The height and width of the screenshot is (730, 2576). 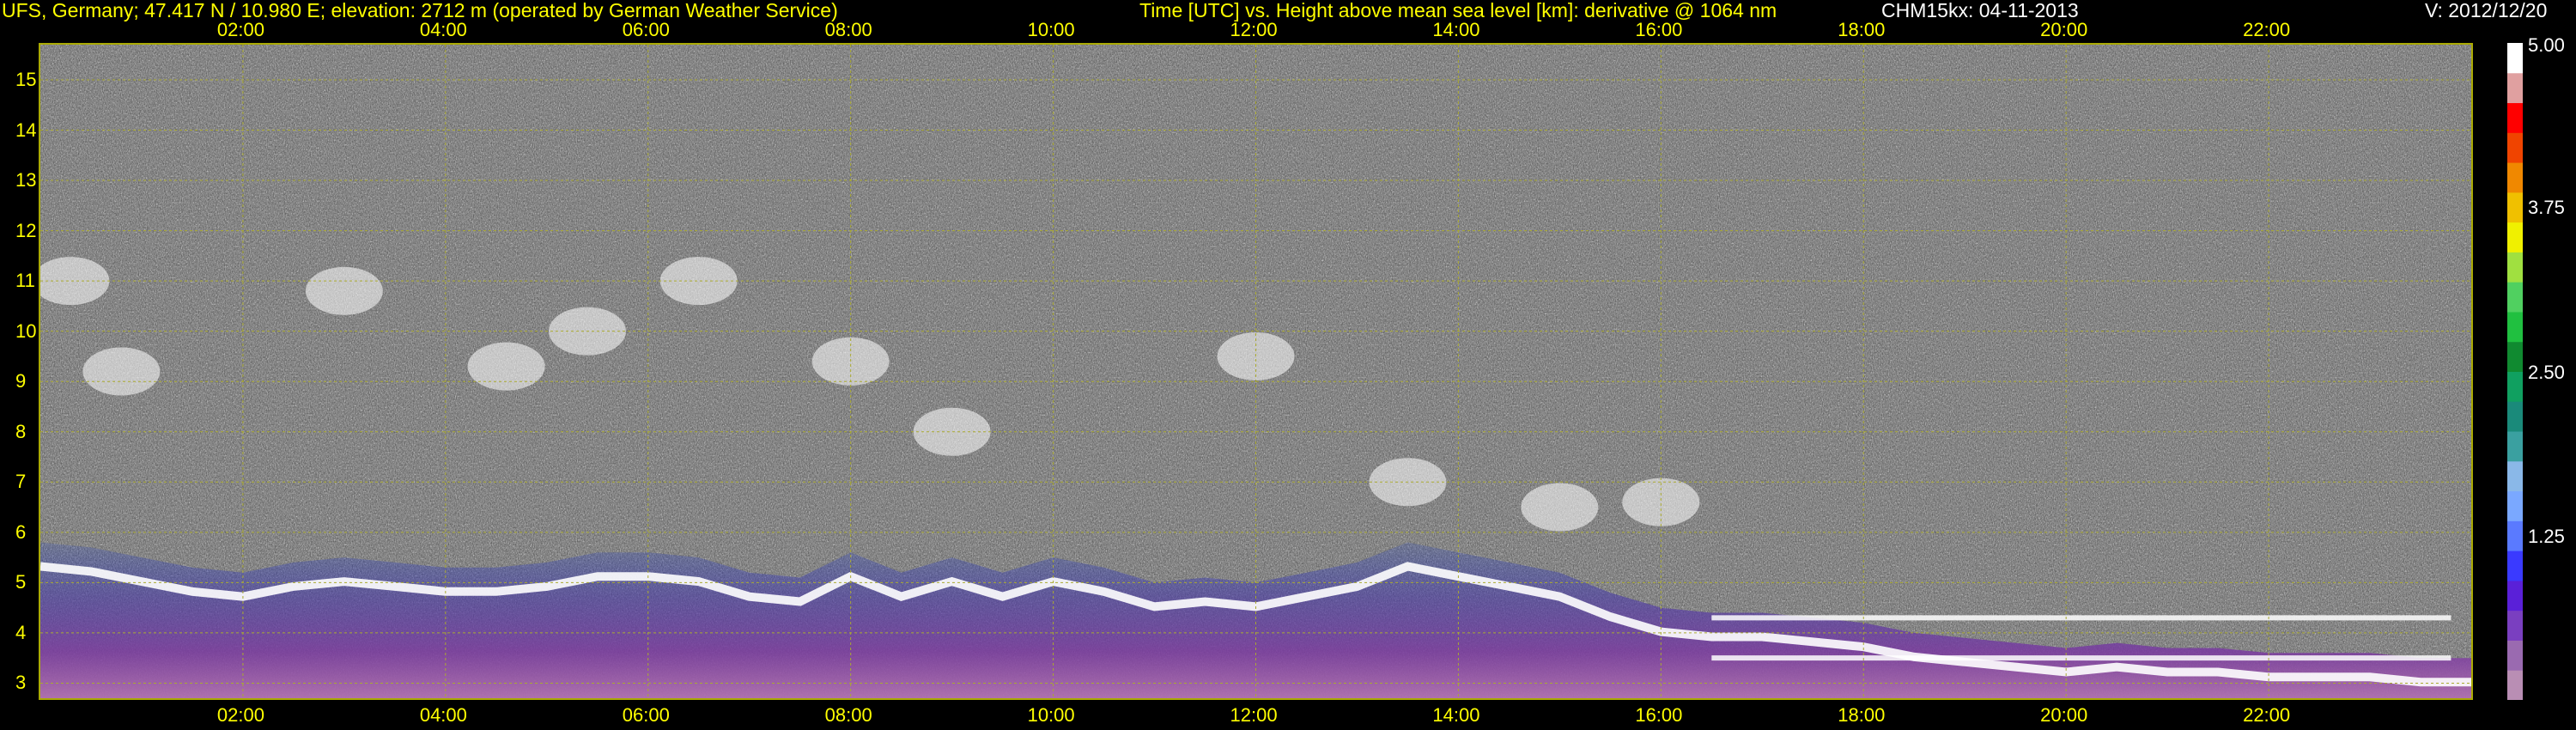 What do you see at coordinates (2546, 208) in the screenshot?
I see `colorbar-tick-label: 3.75` at bounding box center [2546, 208].